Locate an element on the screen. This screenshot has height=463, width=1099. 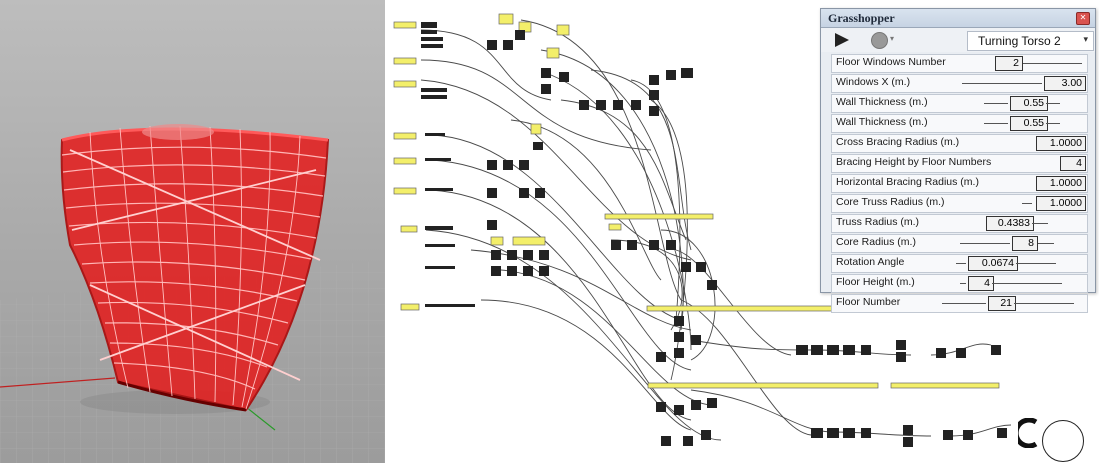
slider-label: Windows X (m.) is located at coordinates (873, 82).